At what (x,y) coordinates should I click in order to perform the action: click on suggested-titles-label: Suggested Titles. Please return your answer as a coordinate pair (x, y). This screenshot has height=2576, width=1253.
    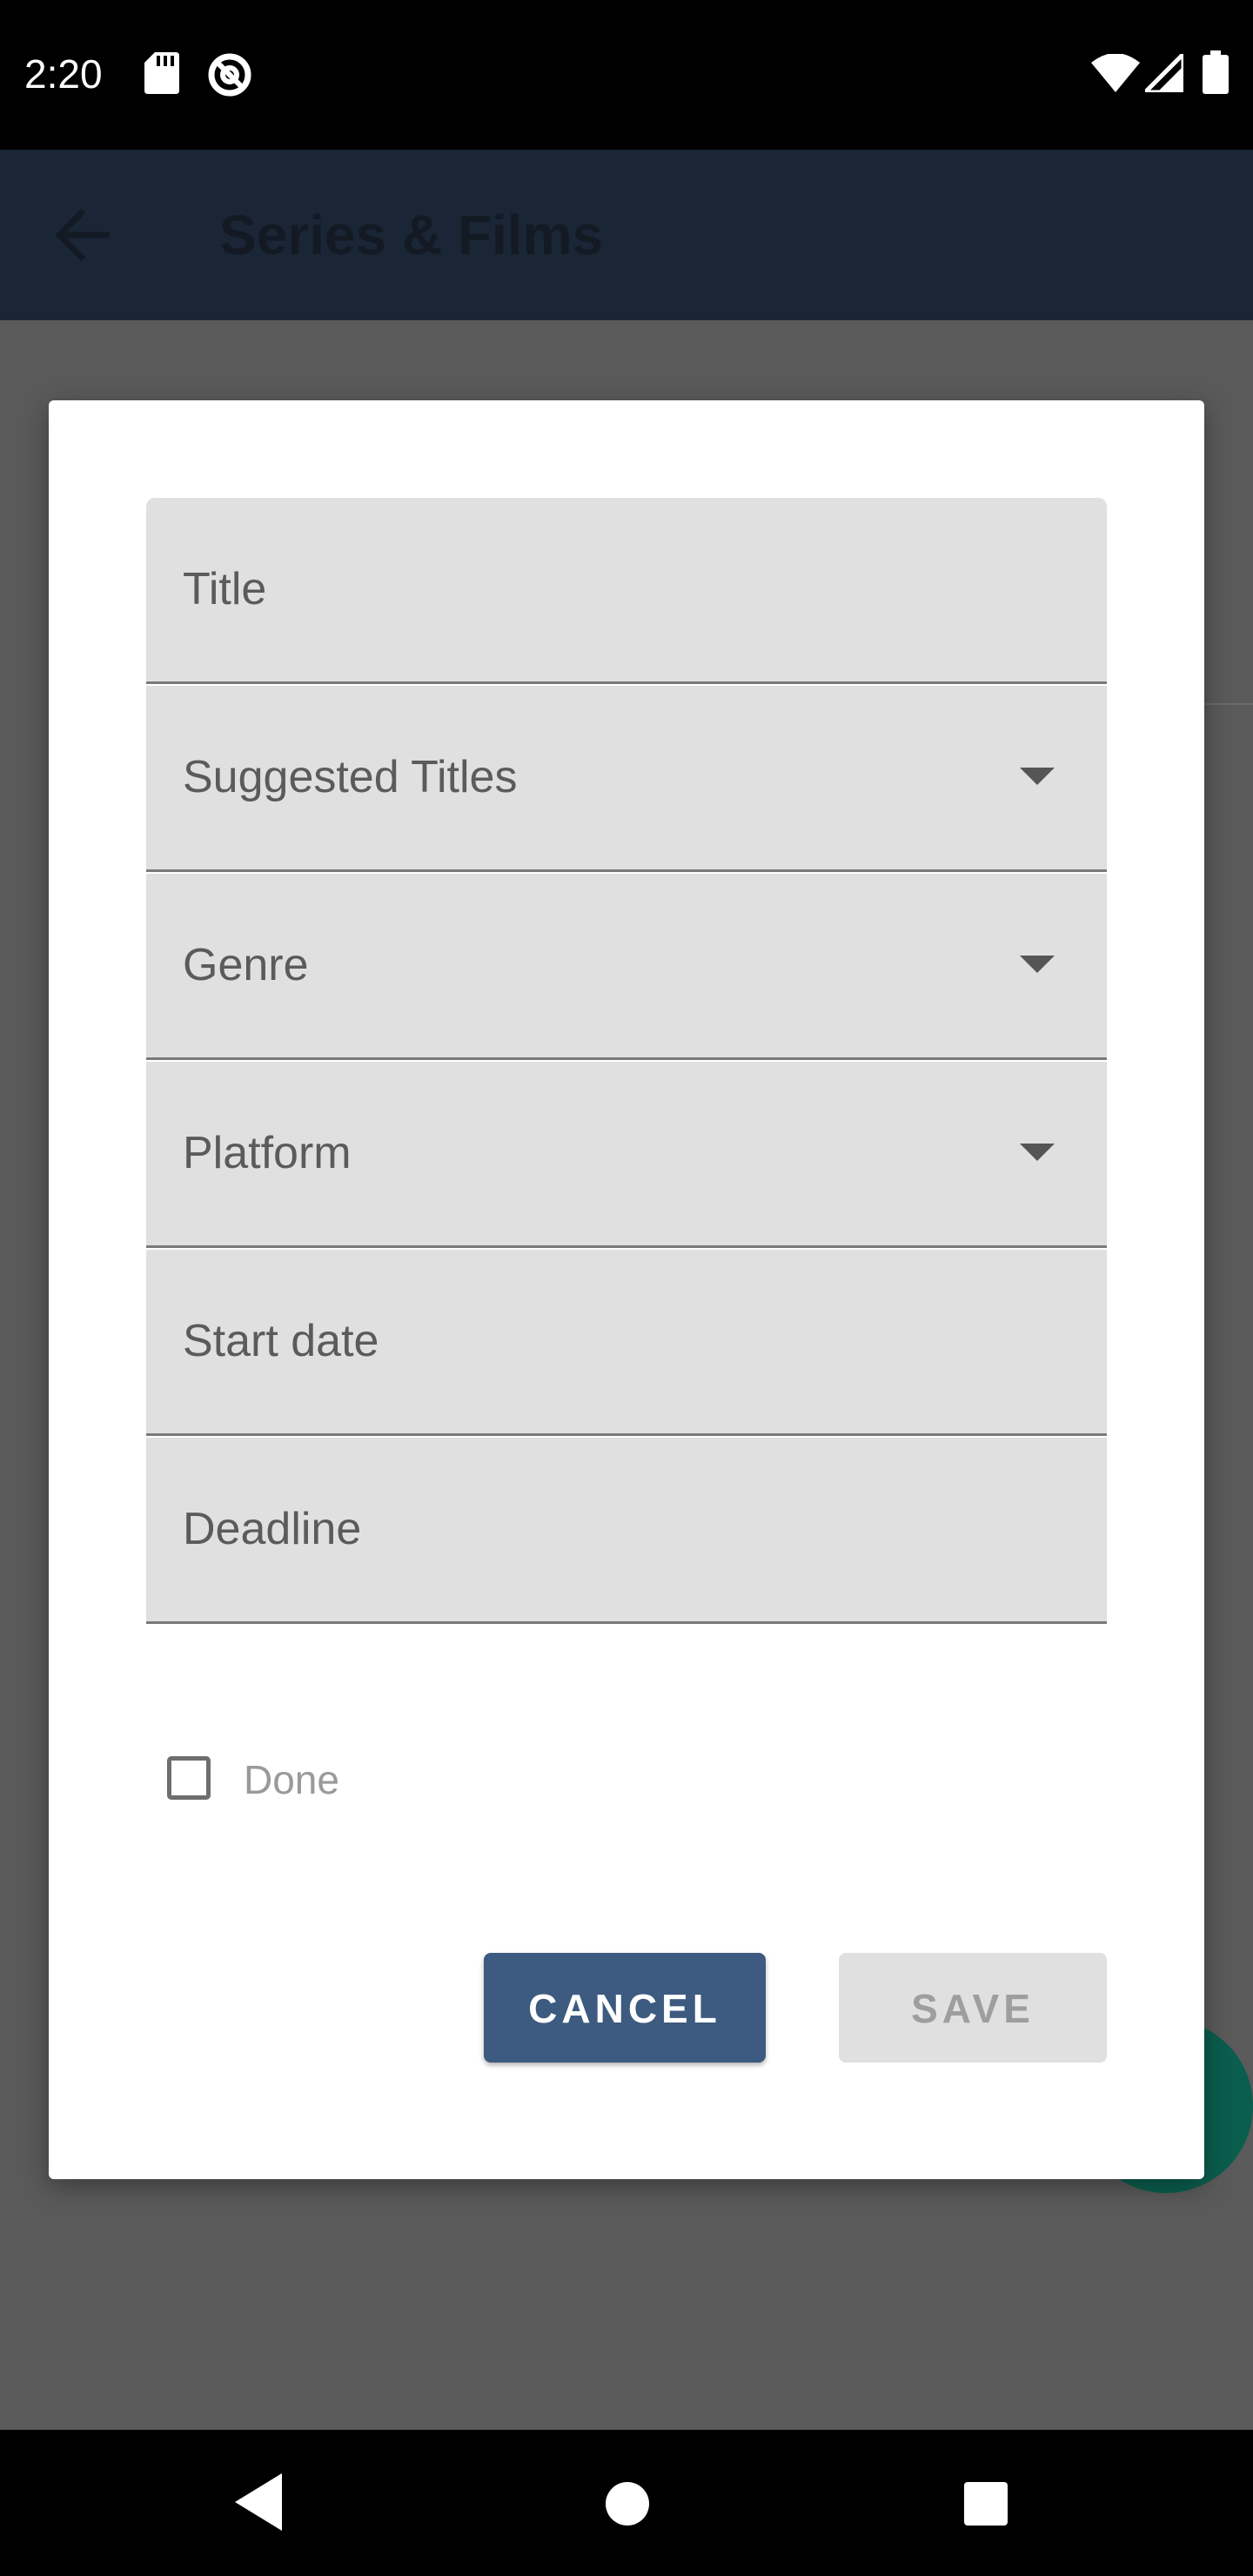
    Looking at the image, I should click on (351, 777).